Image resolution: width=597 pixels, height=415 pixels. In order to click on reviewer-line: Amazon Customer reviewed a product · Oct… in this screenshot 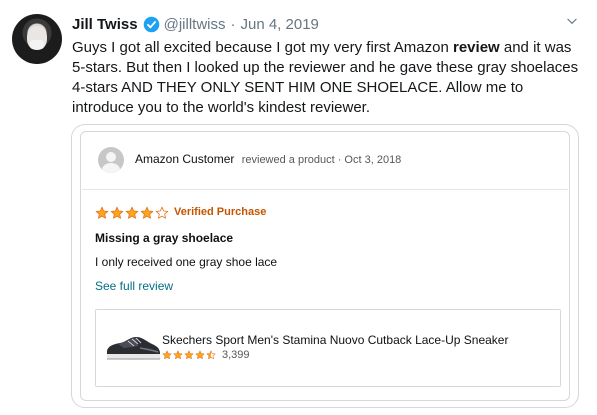, I will do `click(268, 159)`.